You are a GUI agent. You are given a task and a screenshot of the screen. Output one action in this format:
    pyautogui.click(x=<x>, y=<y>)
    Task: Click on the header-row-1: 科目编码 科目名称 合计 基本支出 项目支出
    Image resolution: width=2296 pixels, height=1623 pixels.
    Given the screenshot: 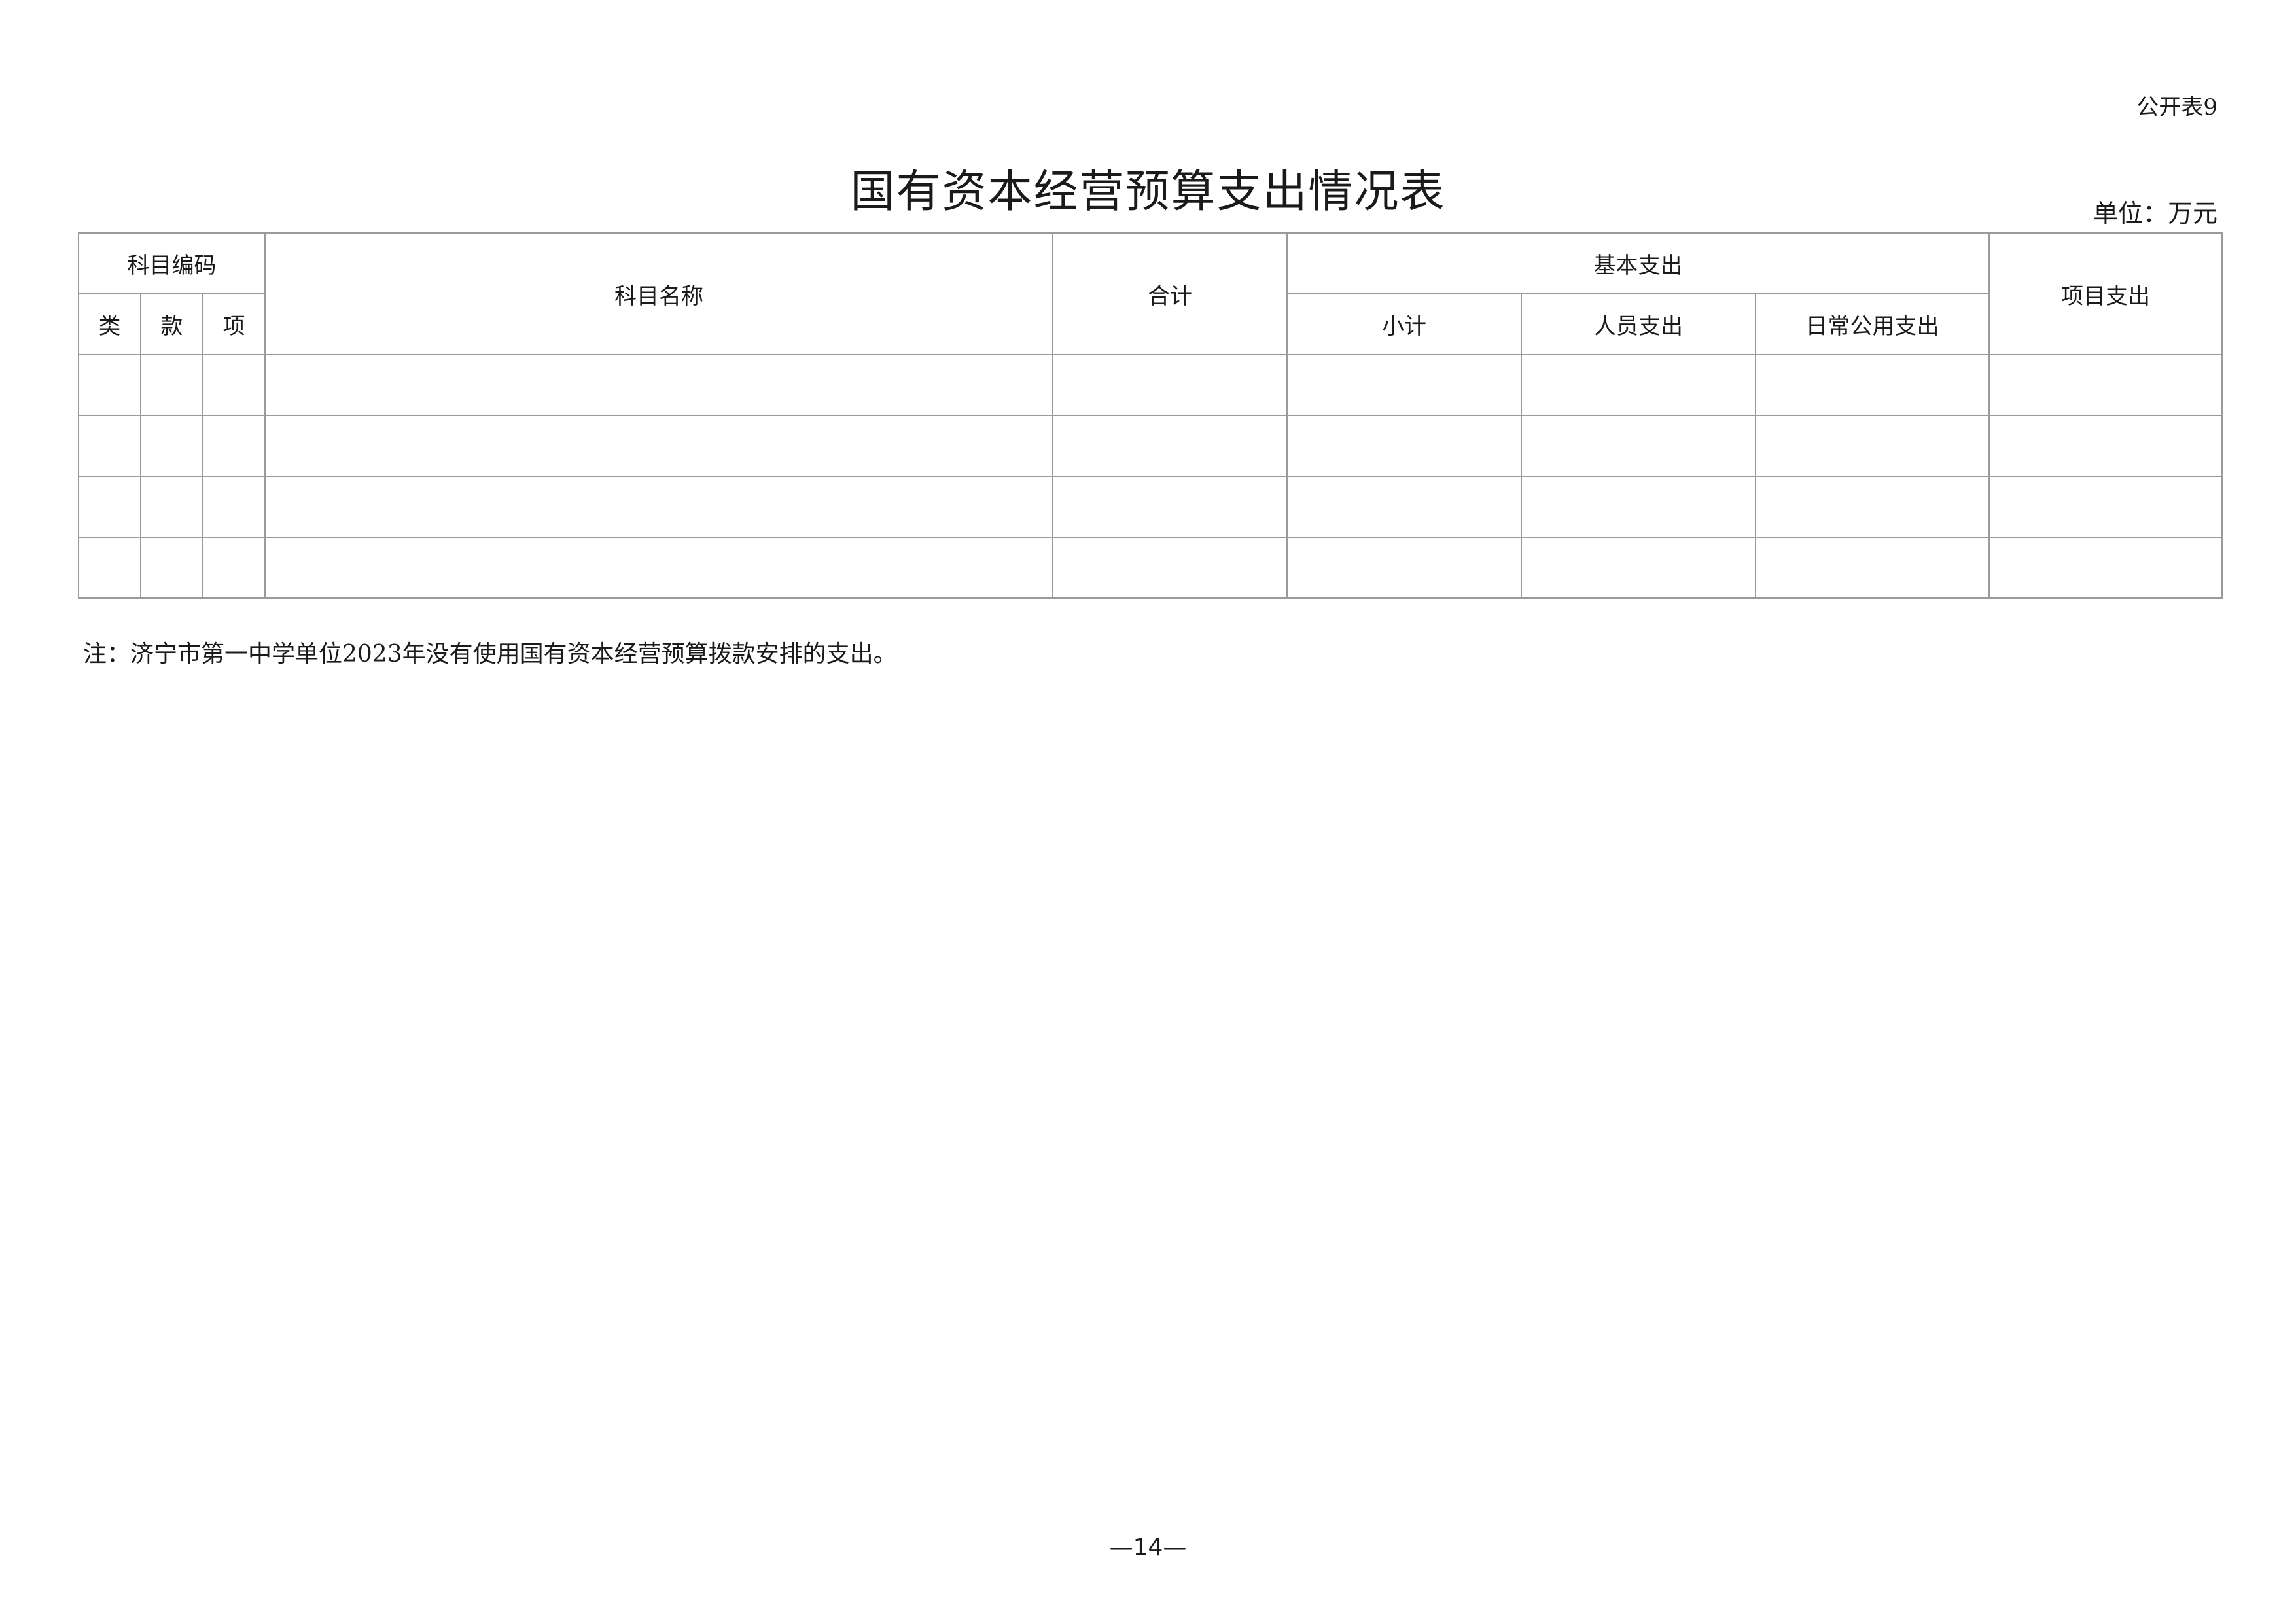 What is the action you would take?
    pyautogui.click(x=1150, y=294)
    